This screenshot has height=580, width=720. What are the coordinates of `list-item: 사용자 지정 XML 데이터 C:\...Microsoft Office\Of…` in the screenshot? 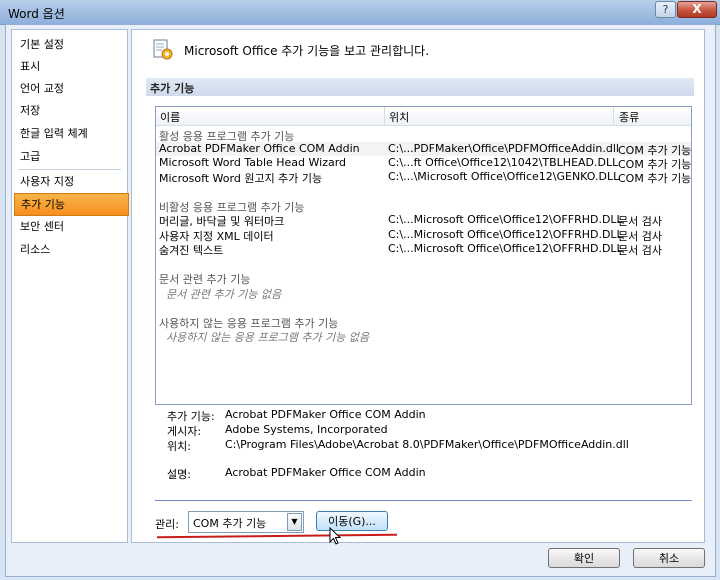 It's located at (423, 235).